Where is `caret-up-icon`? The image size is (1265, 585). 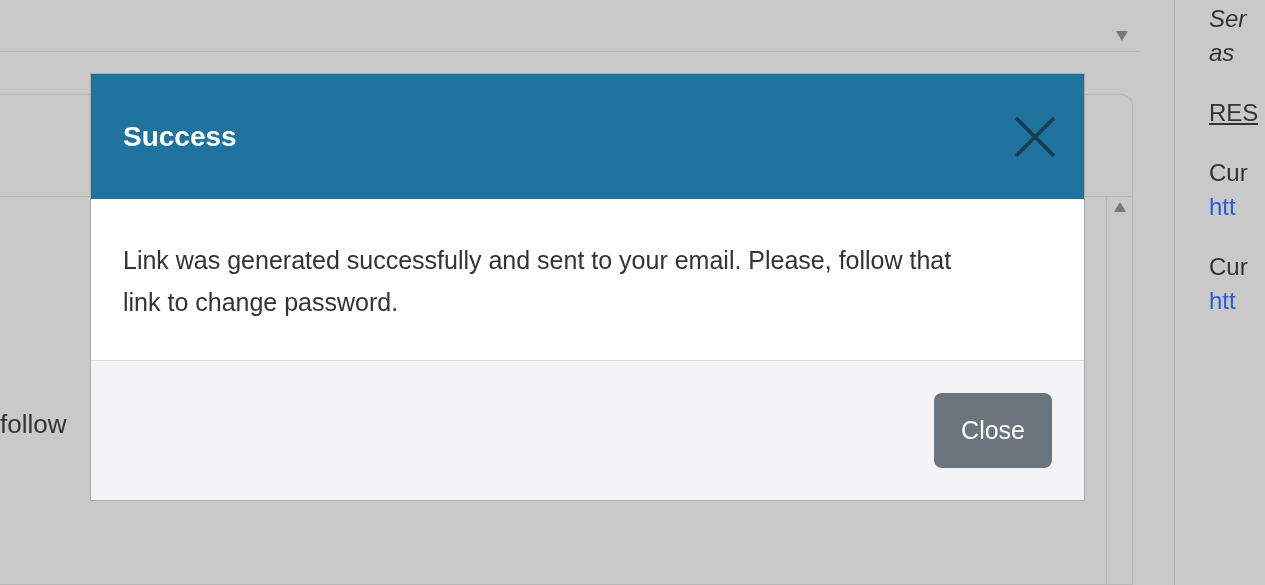 caret-up-icon is located at coordinates (1119, 207).